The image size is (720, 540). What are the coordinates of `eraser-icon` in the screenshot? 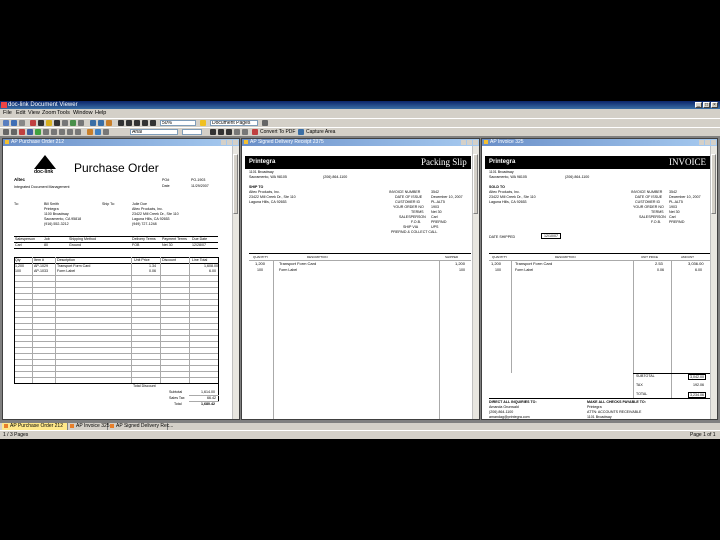 It's located at (78, 132).